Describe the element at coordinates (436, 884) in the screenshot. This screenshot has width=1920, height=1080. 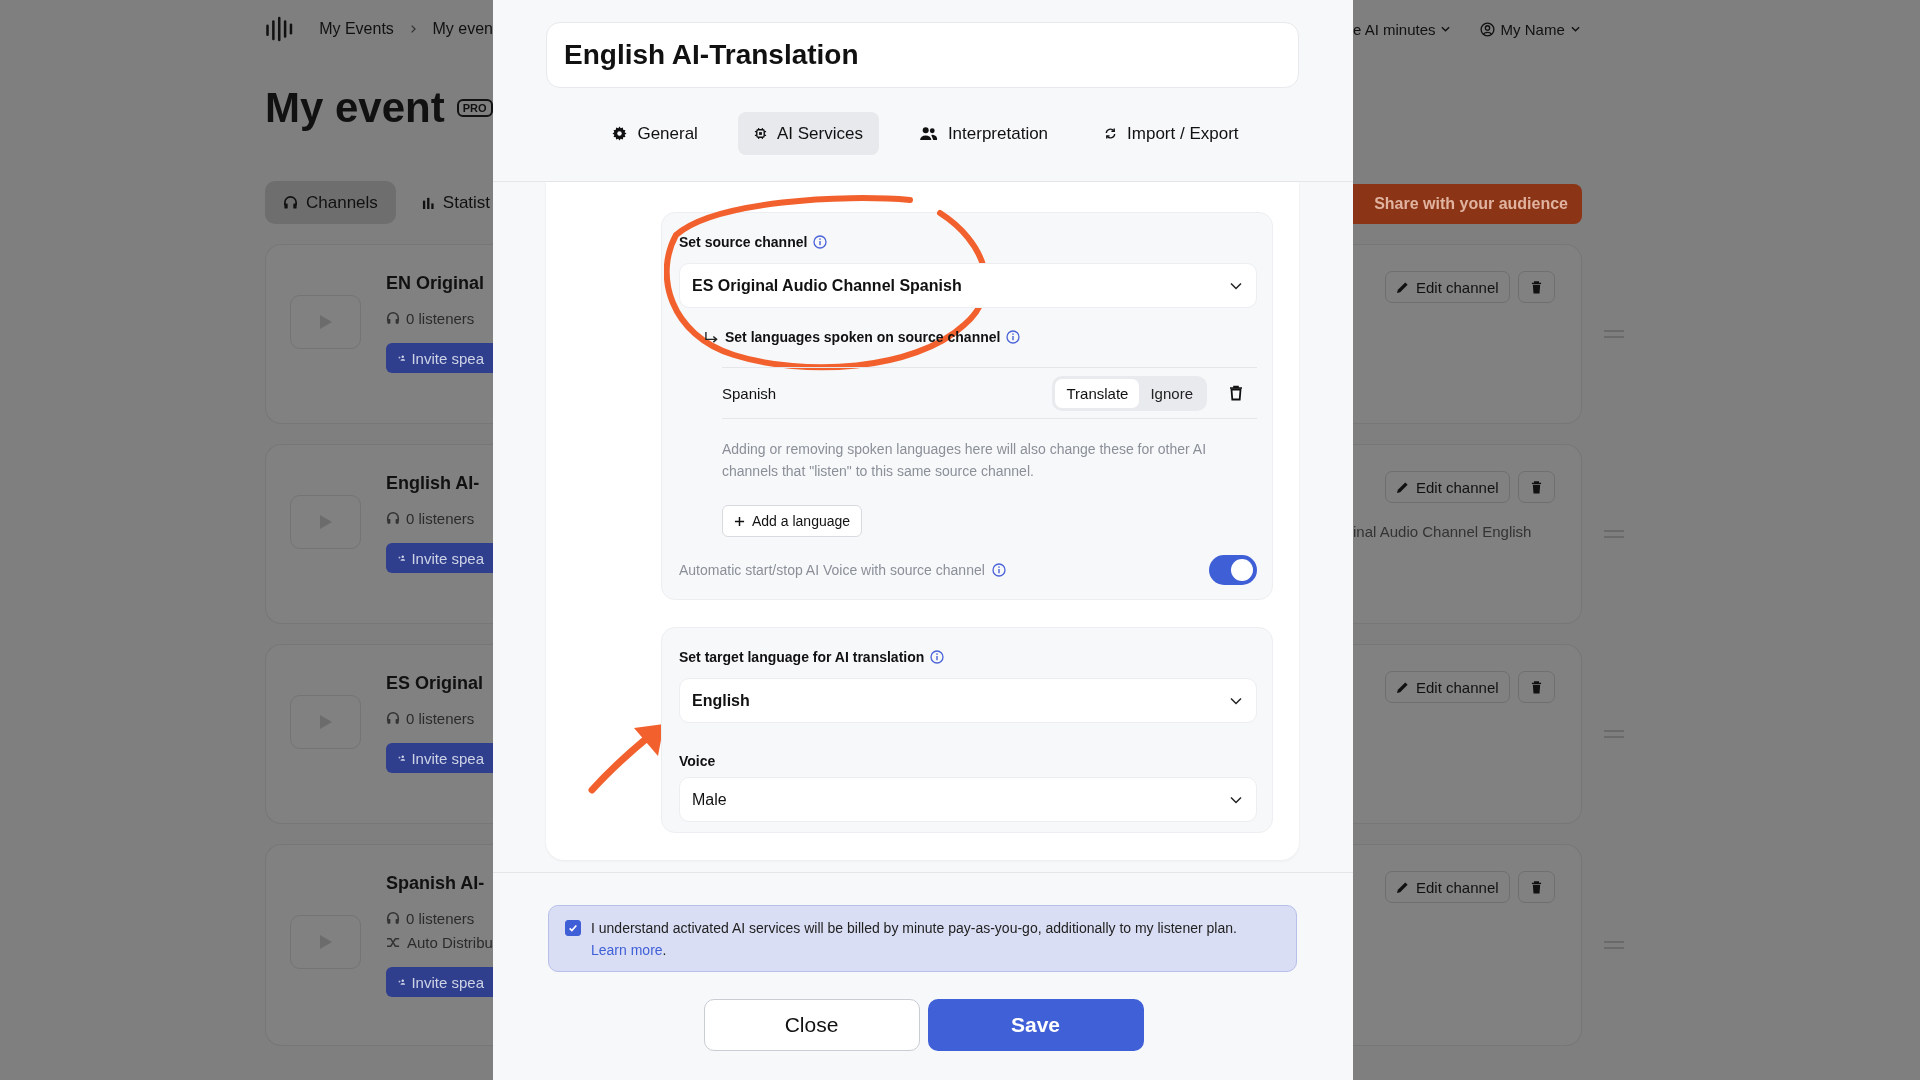
I see `channel-name: Spanish AI-` at that location.